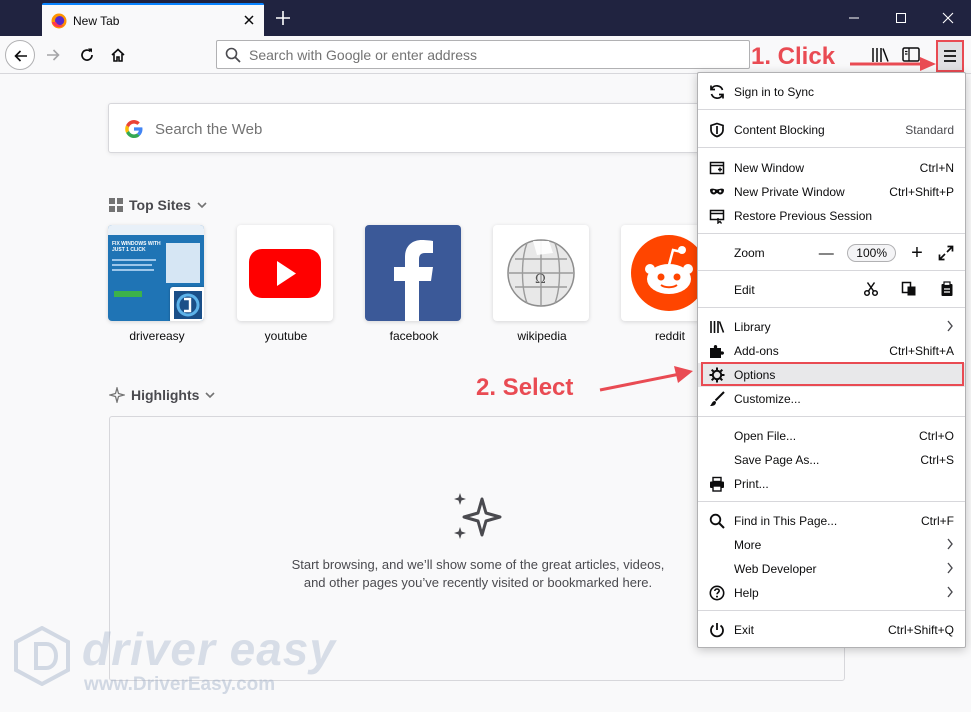 The image size is (971, 712). Describe the element at coordinates (116, 205) in the screenshot. I see `grid-icon` at that location.